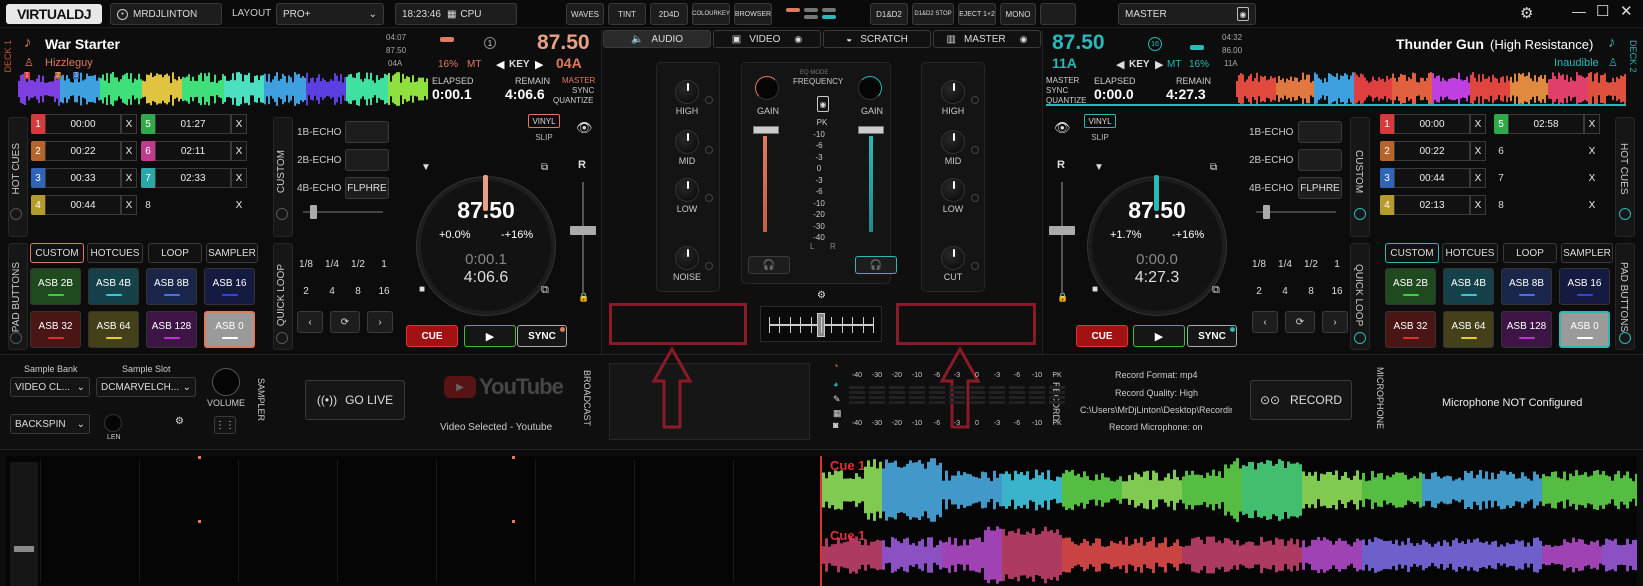 This screenshot has width=1643, height=586. I want to click on deck2-master-label: MASTER, so click(1062, 80).